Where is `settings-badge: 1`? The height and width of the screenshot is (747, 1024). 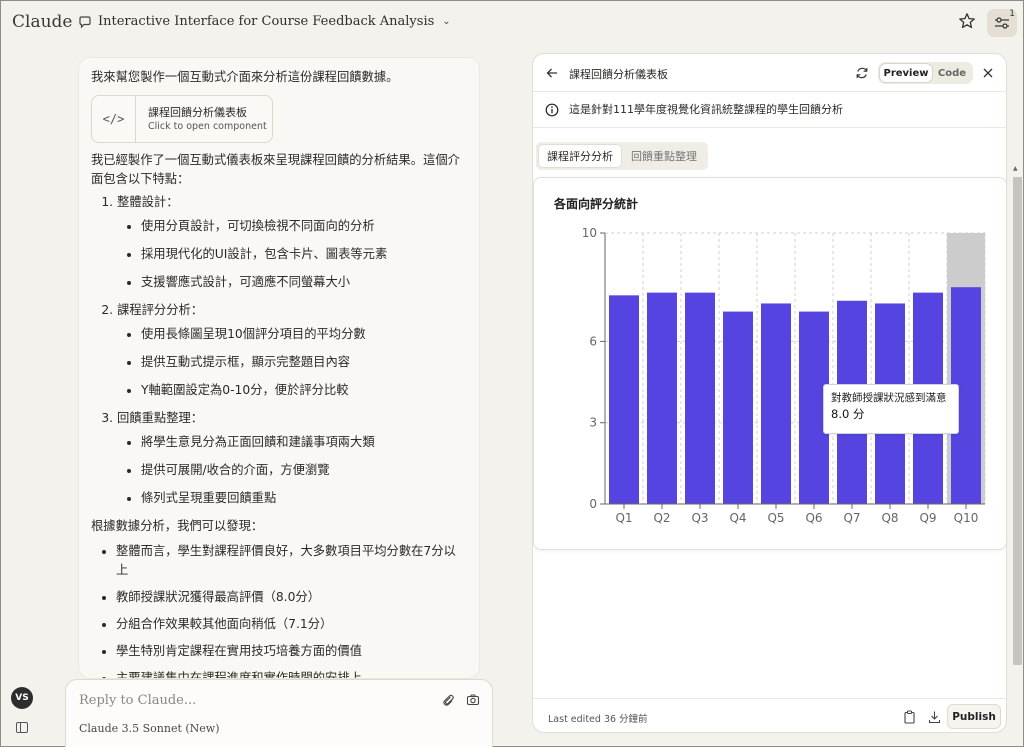 settings-badge: 1 is located at coordinates (1012, 14).